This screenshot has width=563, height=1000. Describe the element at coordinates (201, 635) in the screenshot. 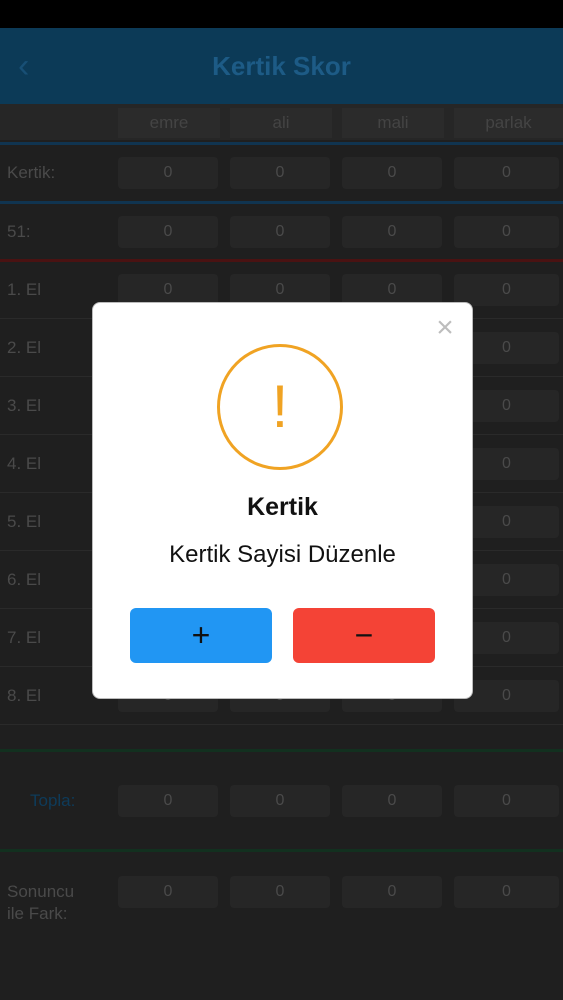

I see `increment-button: +` at that location.